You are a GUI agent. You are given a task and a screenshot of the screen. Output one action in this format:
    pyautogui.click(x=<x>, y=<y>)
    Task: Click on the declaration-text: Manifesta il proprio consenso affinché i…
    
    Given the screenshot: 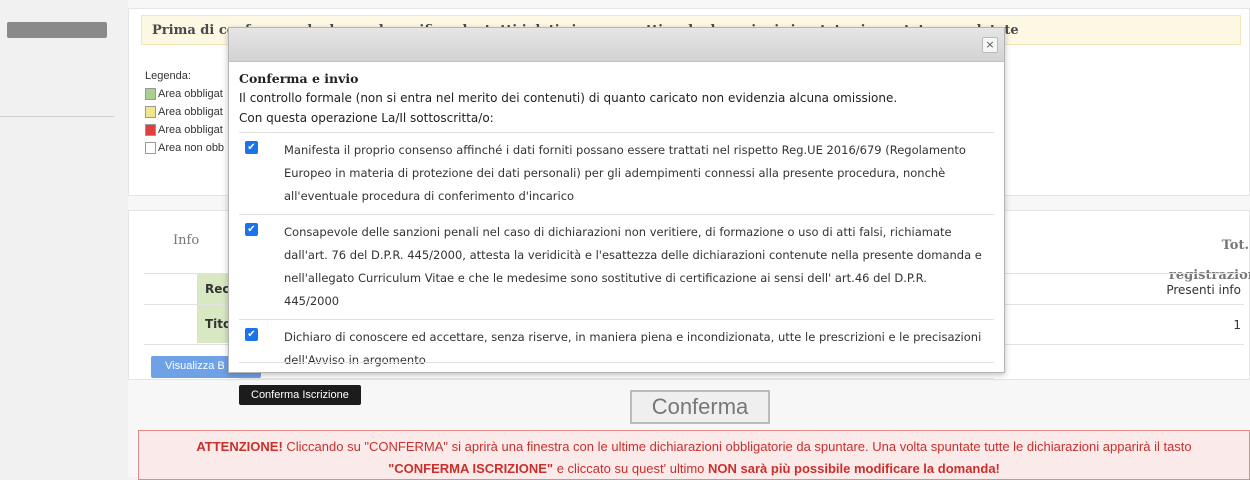 What is the action you would take?
    pyautogui.click(x=625, y=173)
    